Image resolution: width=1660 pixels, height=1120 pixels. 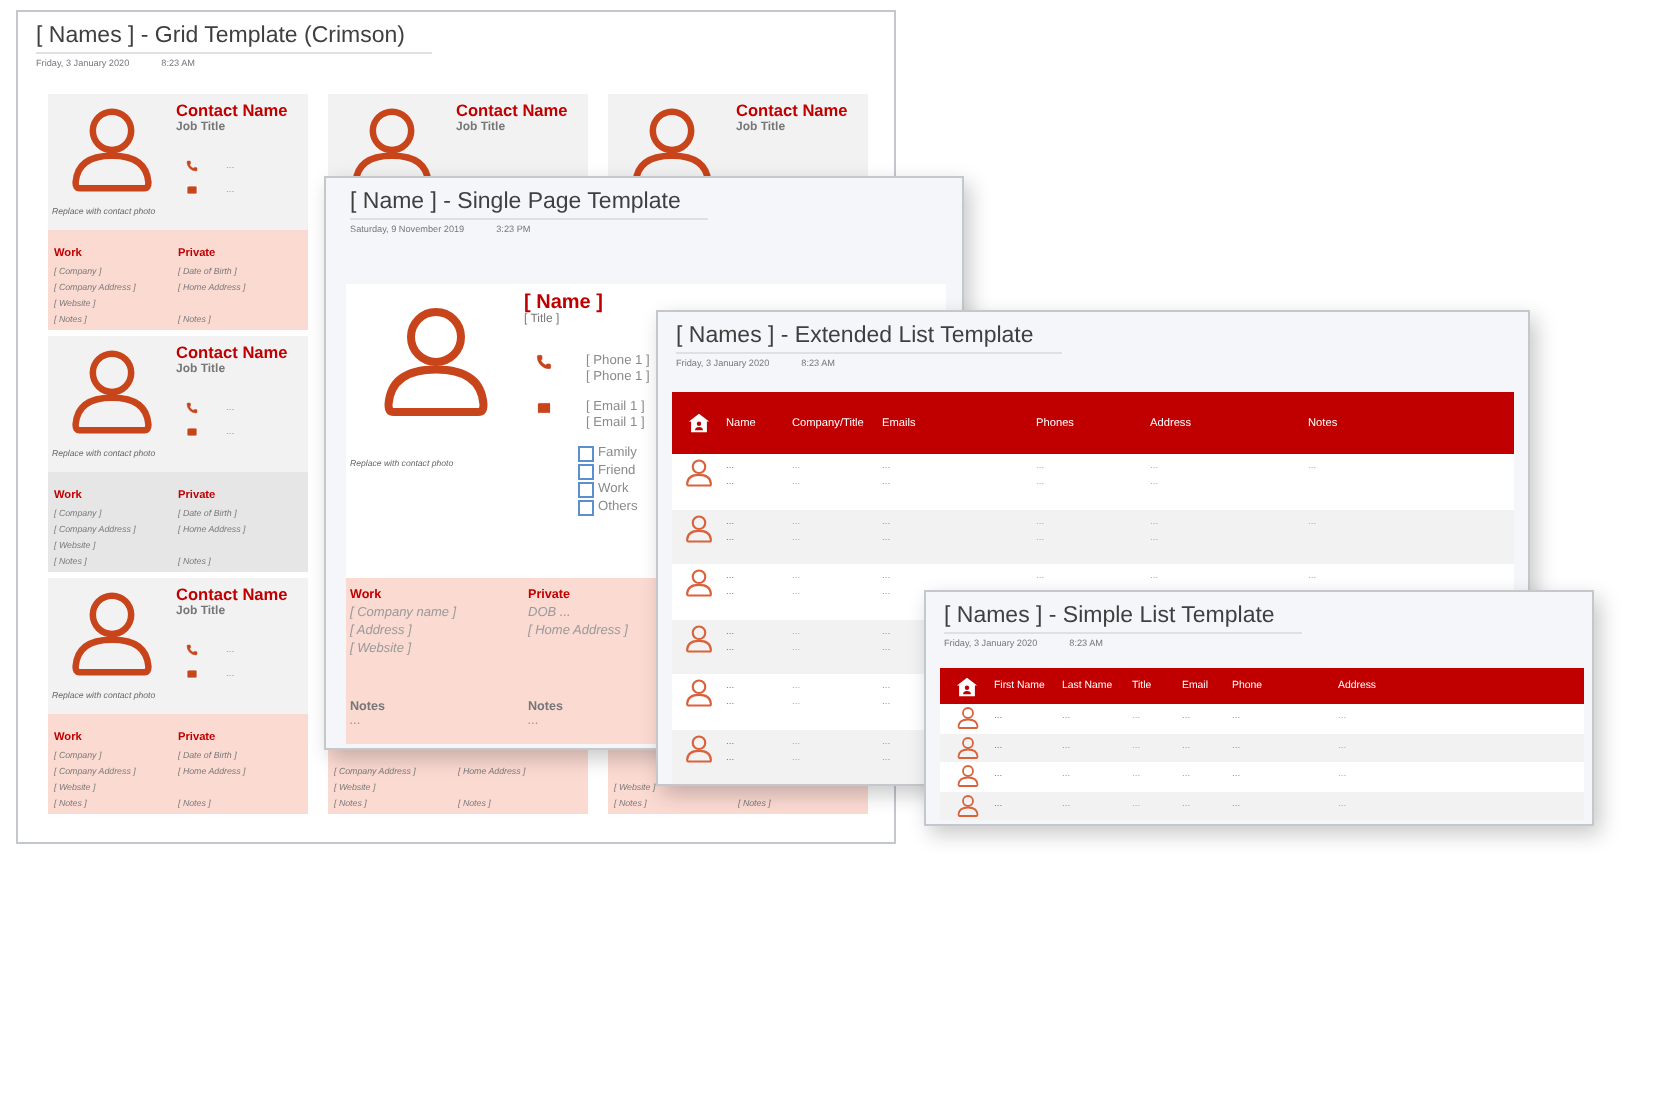 What do you see at coordinates (1123, 619) in the screenshot?
I see `window-title: [ Names ] - Simple List Template` at bounding box center [1123, 619].